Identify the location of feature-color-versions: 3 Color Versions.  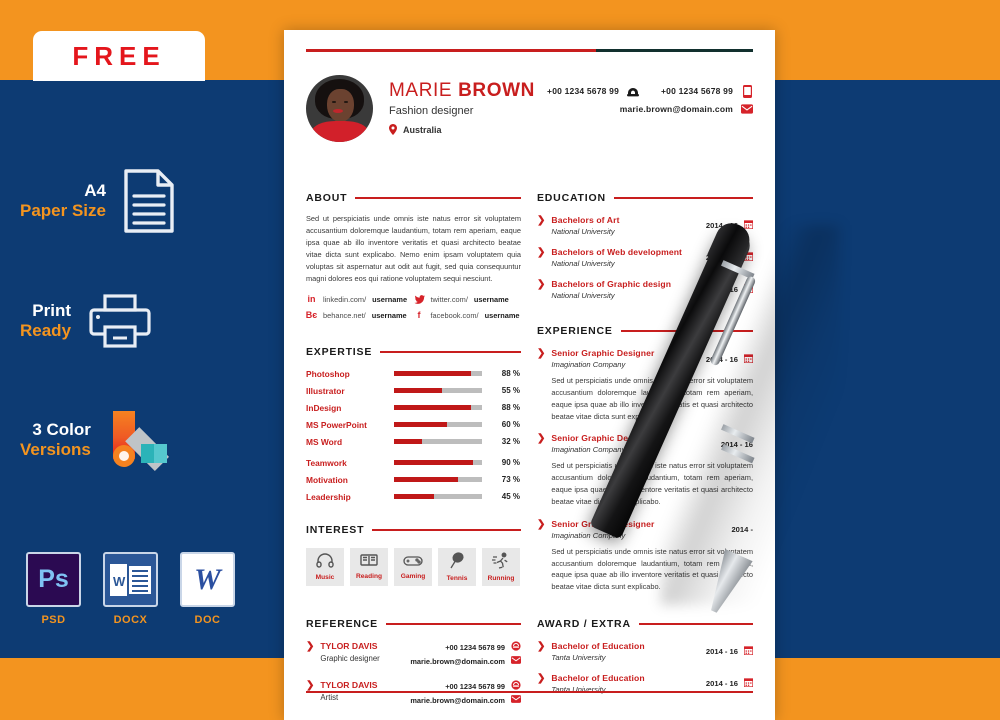
(130, 440).